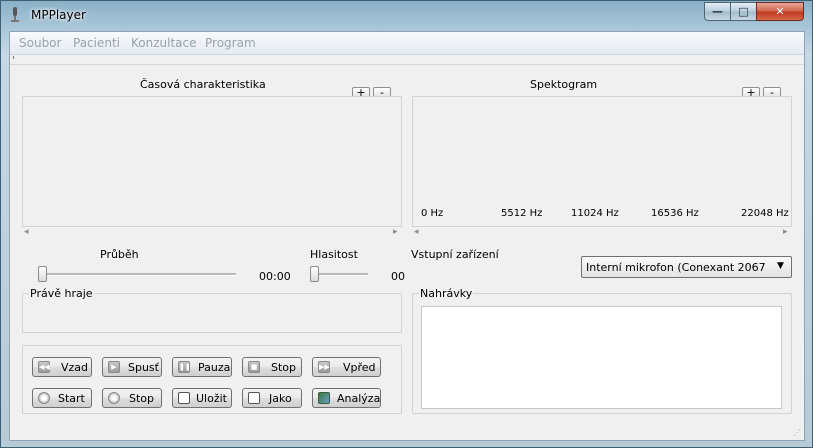  Describe the element at coordinates (203, 84) in the screenshot. I see `time-panel-title: Časová charakteristika` at that location.